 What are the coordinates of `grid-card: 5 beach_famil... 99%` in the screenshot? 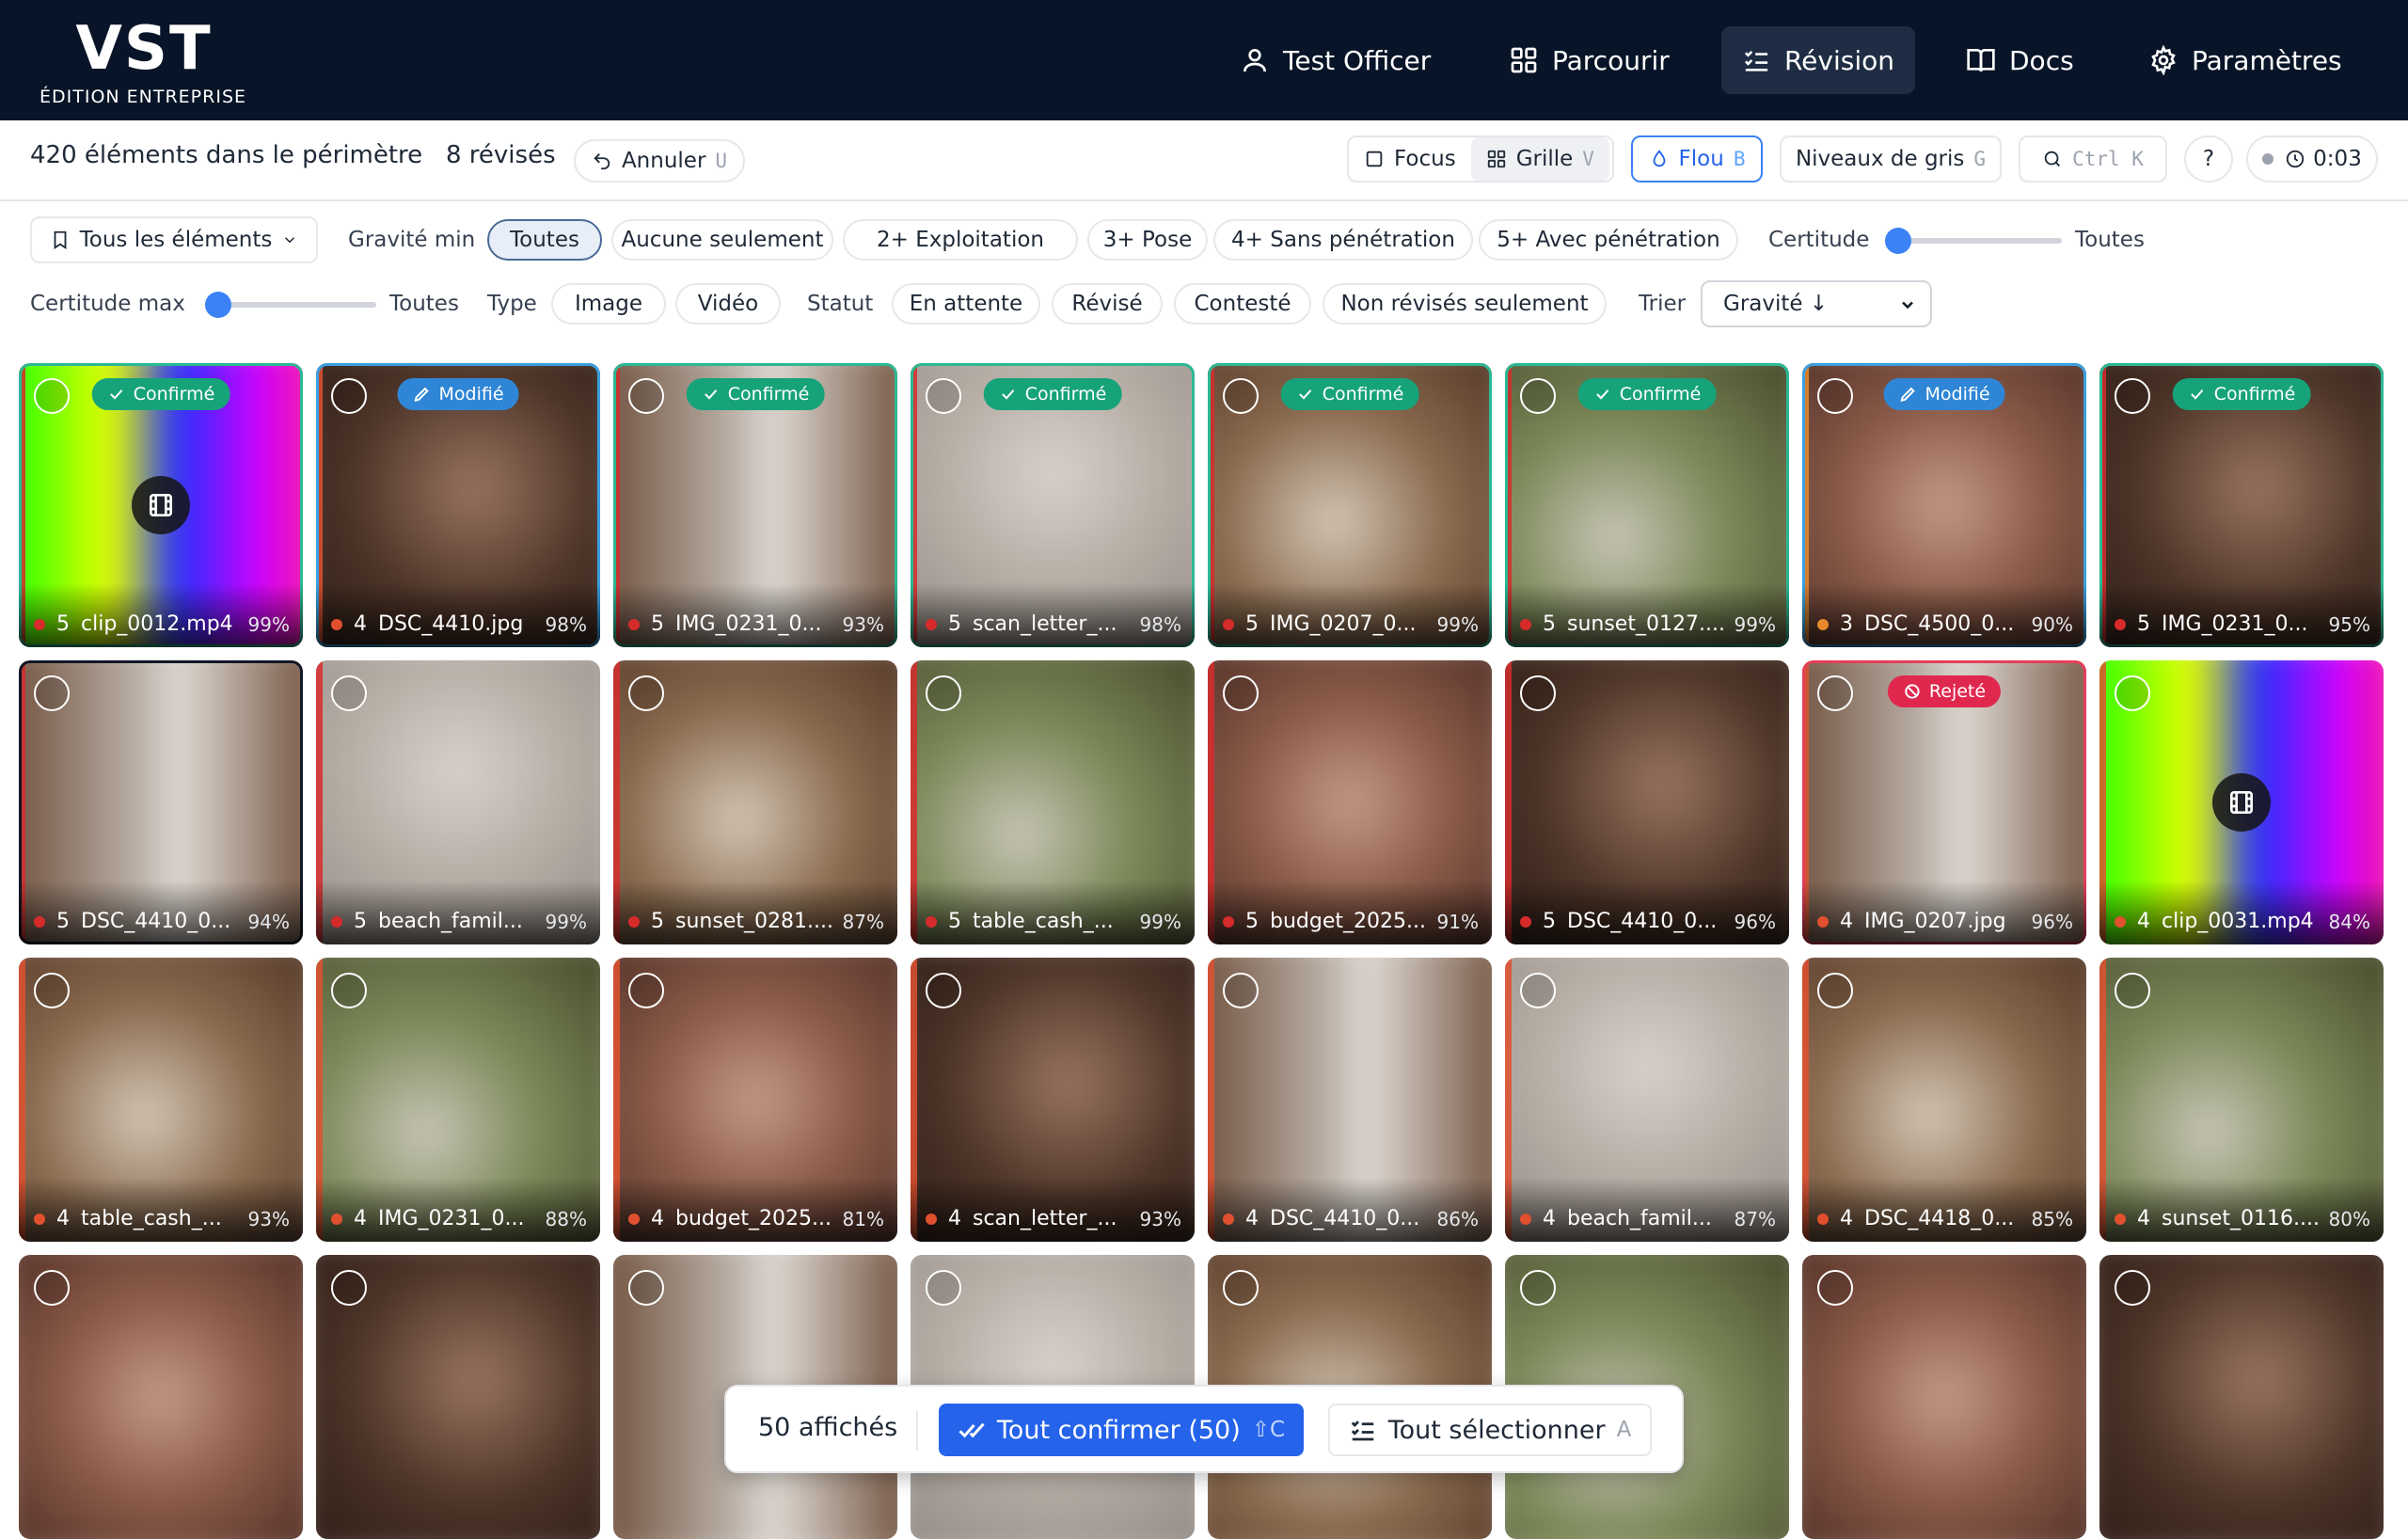 It's located at (458, 802).